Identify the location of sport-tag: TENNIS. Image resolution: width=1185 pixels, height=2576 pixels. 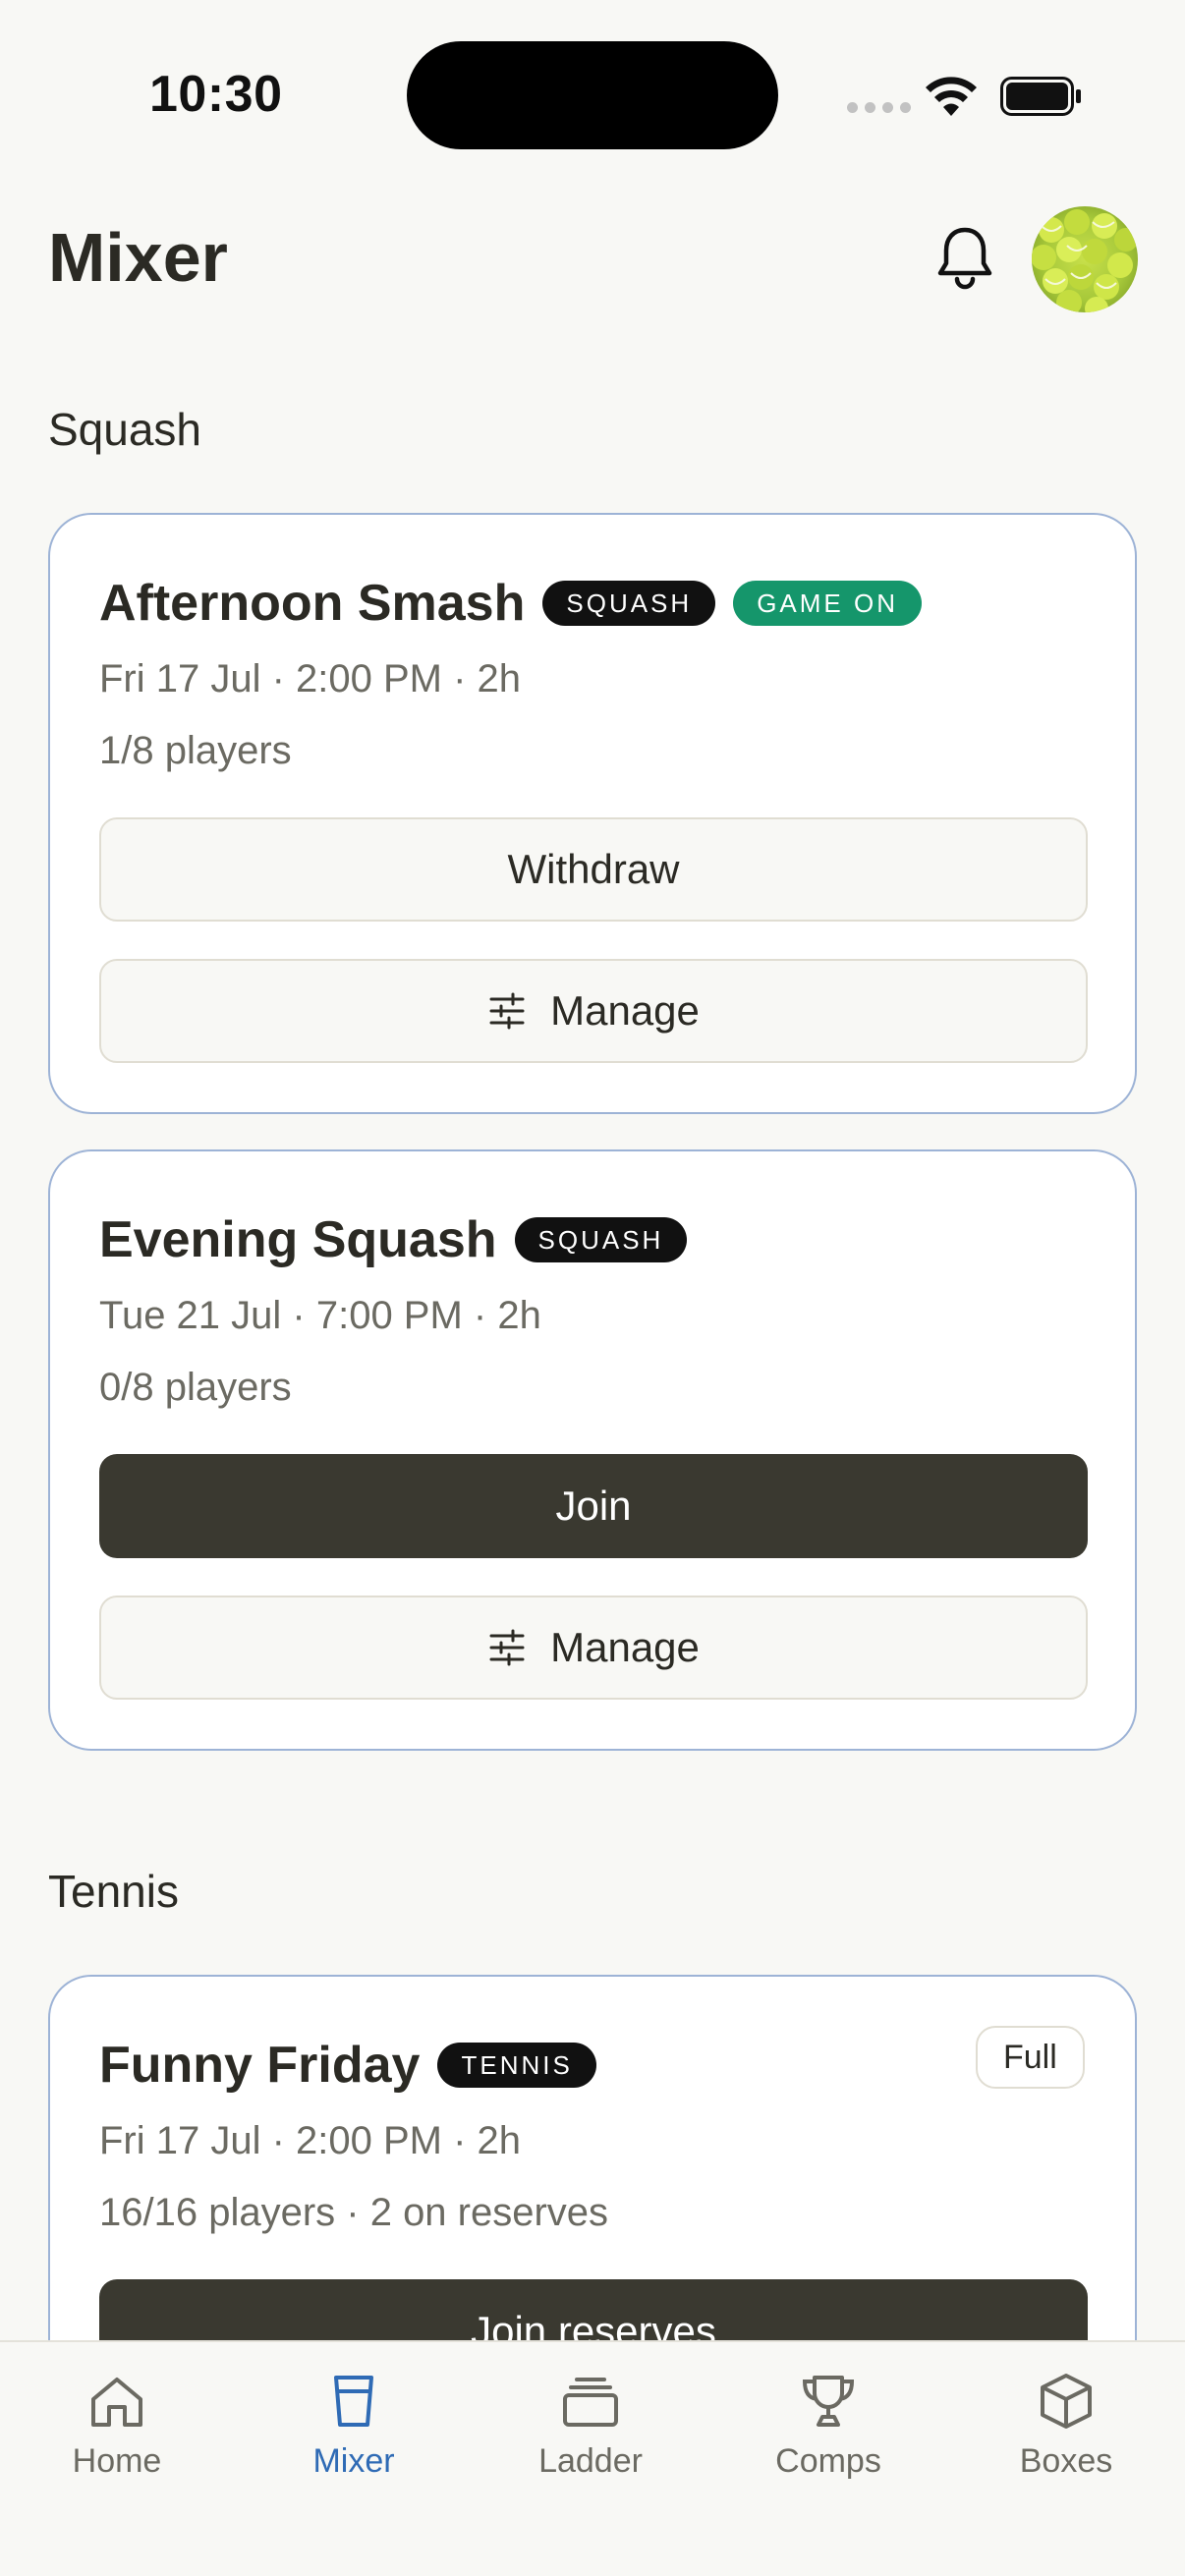
(517, 2065).